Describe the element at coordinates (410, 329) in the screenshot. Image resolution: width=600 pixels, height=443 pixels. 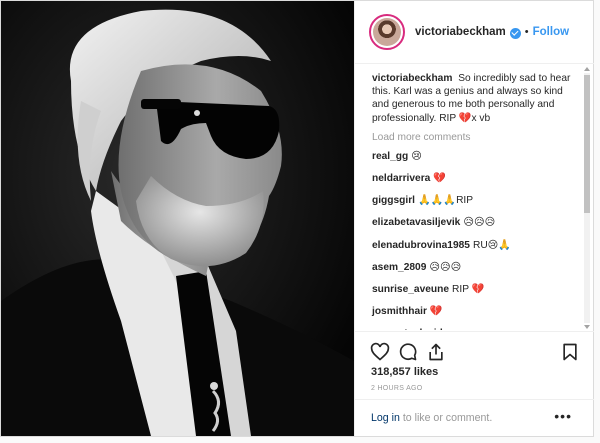
I see `comment-username: samanta.david_` at that location.